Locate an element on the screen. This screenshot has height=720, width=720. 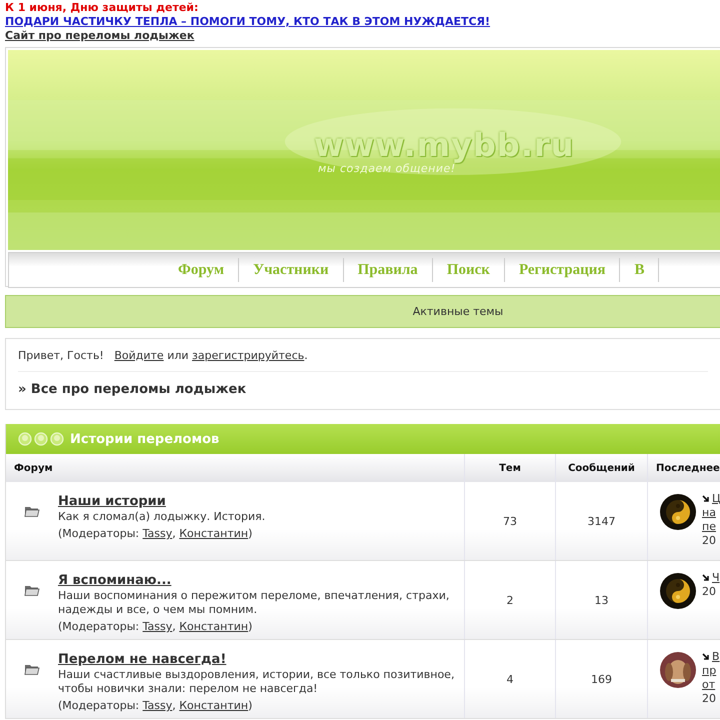
topics-count: 4 is located at coordinates (510, 679).